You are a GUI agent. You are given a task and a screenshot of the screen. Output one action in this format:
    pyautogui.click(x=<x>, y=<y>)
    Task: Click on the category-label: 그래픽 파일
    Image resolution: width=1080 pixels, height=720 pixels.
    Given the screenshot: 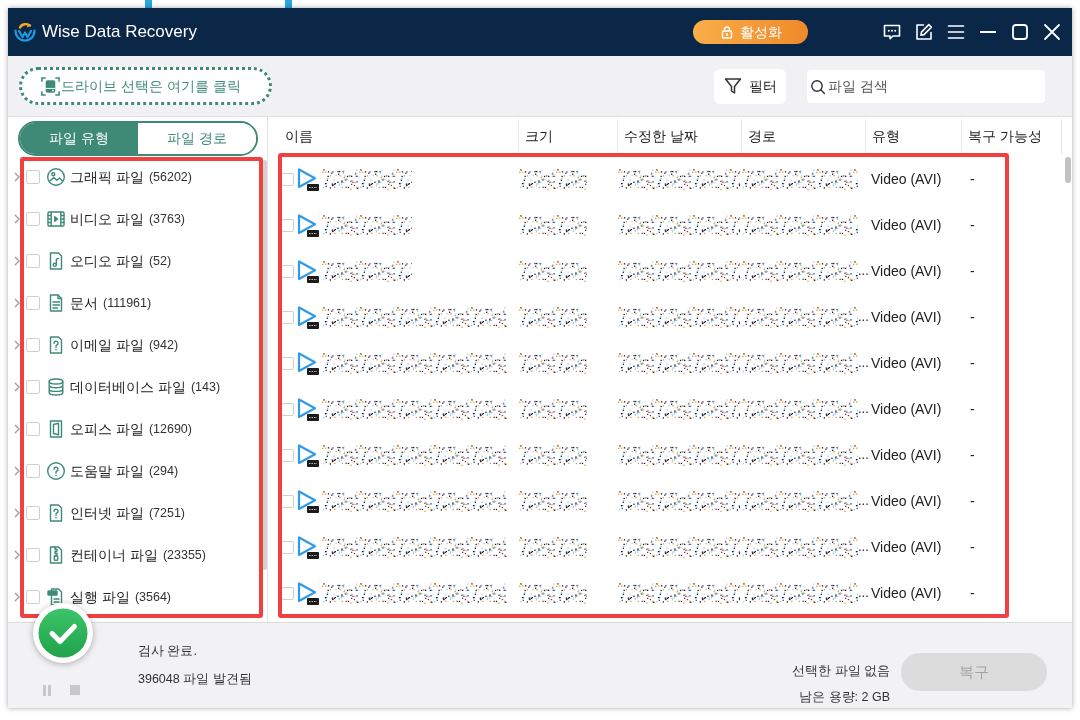 What is the action you would take?
    pyautogui.click(x=107, y=177)
    